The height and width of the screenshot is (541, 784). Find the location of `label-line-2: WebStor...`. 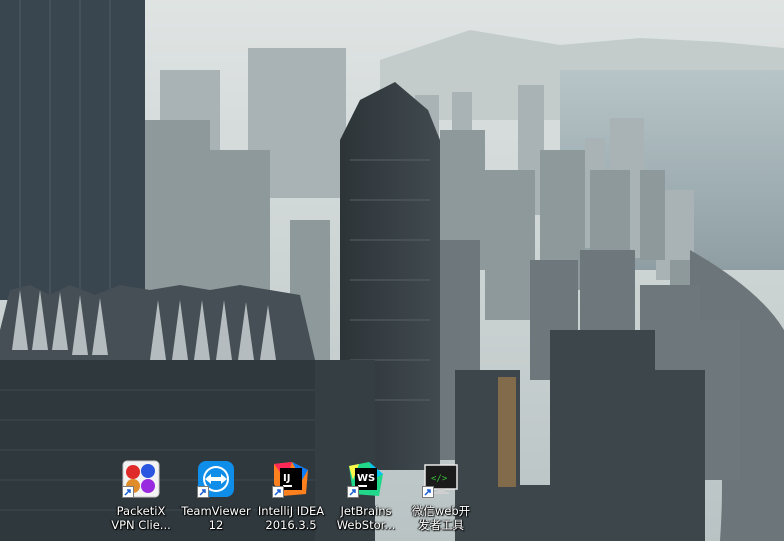

label-line-2: WebStor... is located at coordinates (366, 525).